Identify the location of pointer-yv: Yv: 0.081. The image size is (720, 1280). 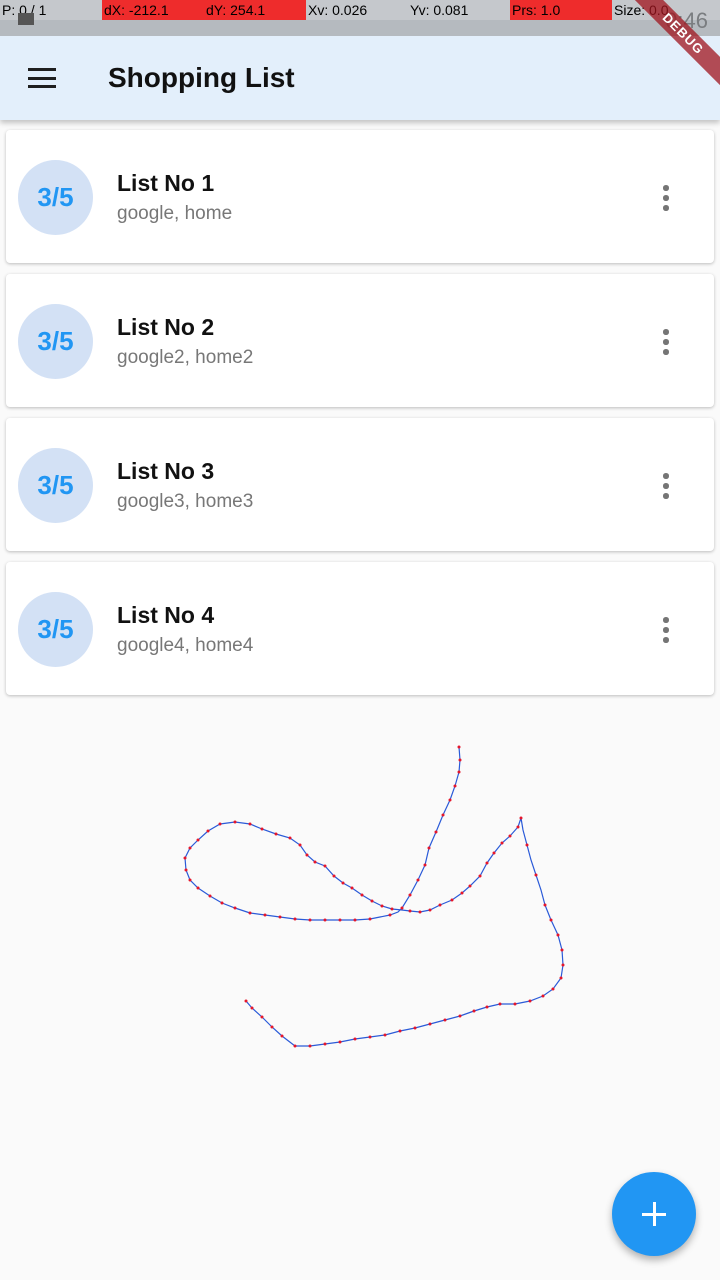
(439, 10).